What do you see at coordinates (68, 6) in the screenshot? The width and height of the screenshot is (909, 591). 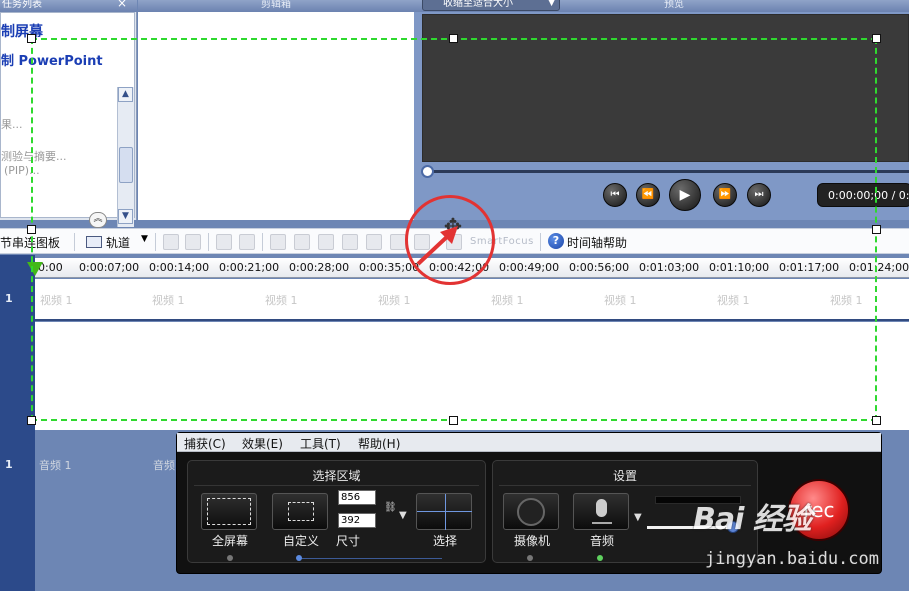 I see `task-list-header: 任务列表 ×` at bounding box center [68, 6].